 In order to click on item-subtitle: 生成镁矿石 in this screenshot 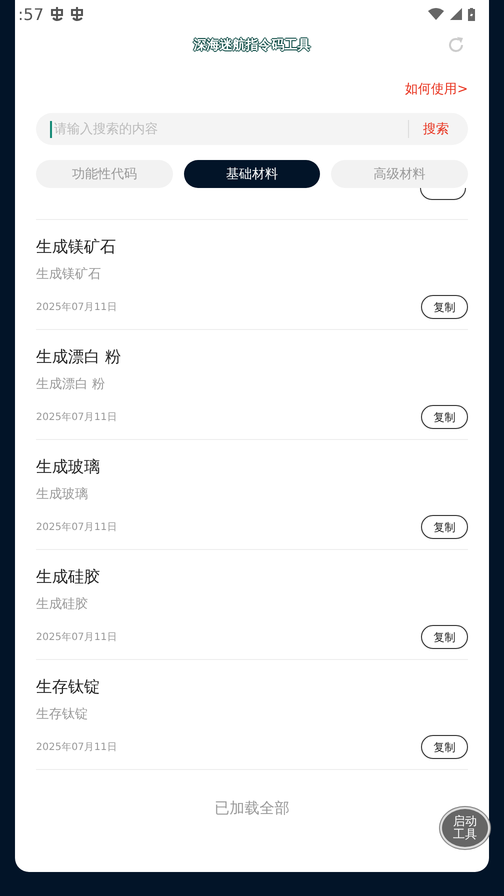, I will do `click(69, 274)`.